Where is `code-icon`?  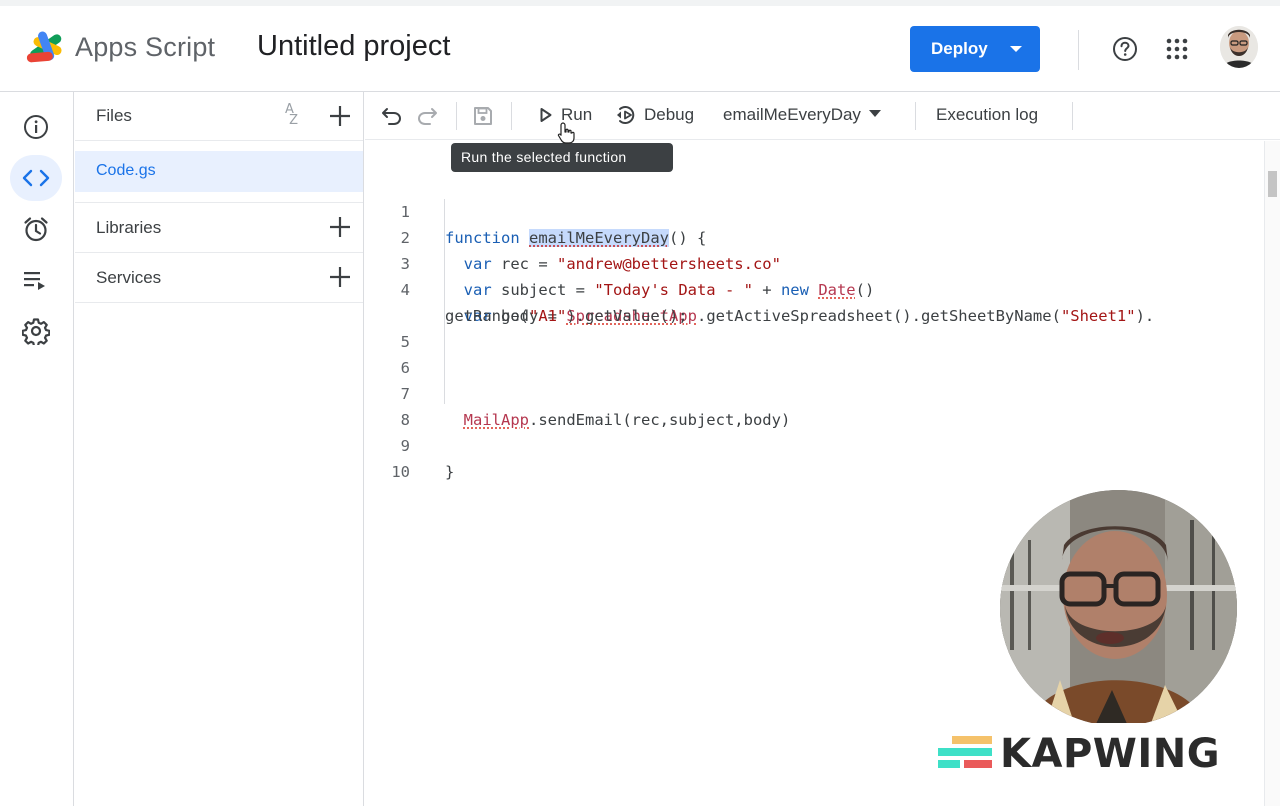
code-icon is located at coordinates (36, 178).